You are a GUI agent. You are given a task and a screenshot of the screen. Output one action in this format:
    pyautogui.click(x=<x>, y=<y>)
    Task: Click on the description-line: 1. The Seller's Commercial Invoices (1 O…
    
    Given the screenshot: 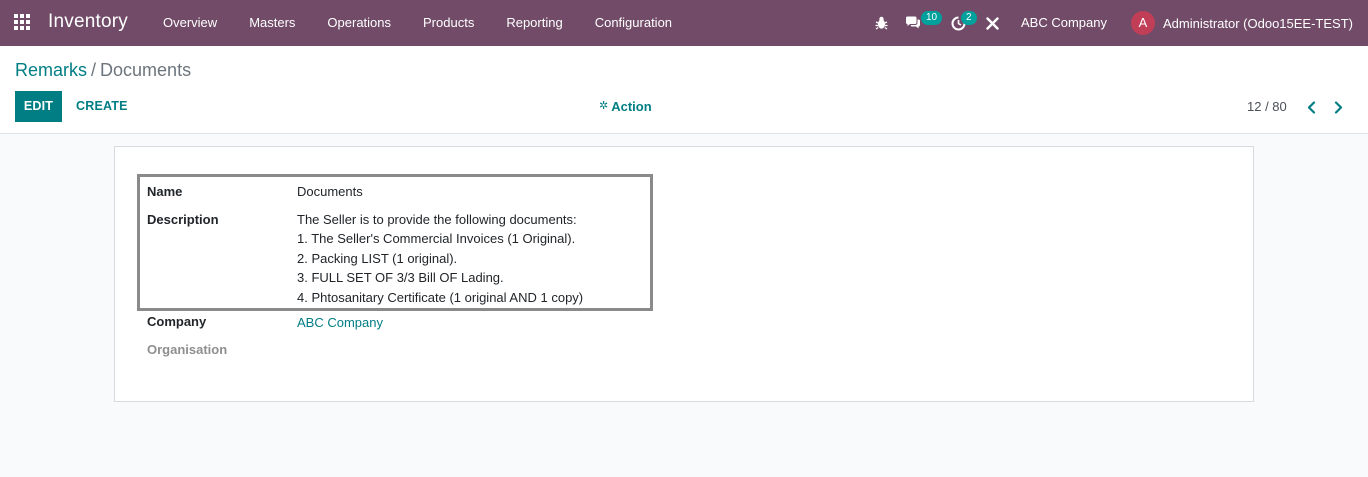 What is the action you would take?
    pyautogui.click(x=436, y=238)
    